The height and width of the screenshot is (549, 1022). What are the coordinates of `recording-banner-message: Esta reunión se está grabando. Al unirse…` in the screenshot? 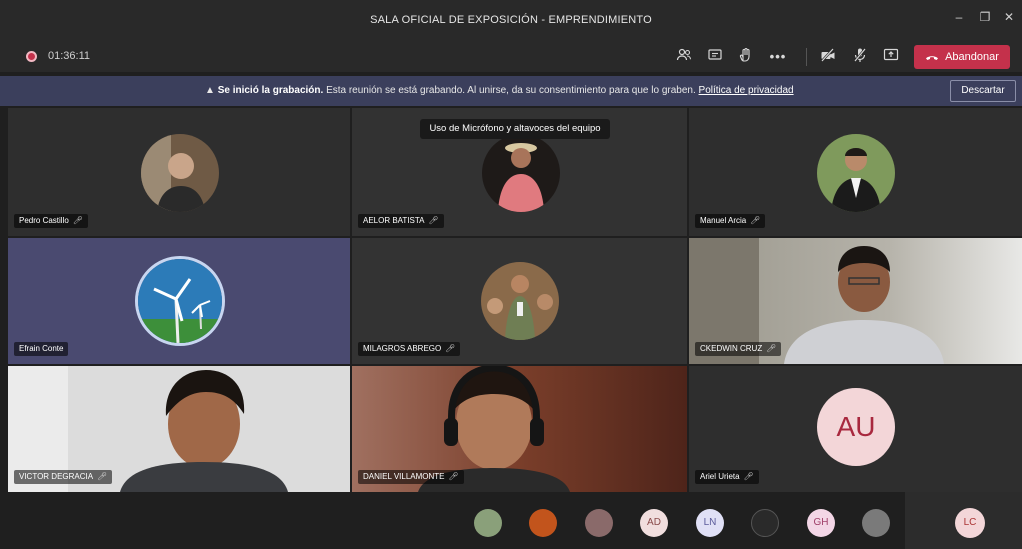 It's located at (511, 90).